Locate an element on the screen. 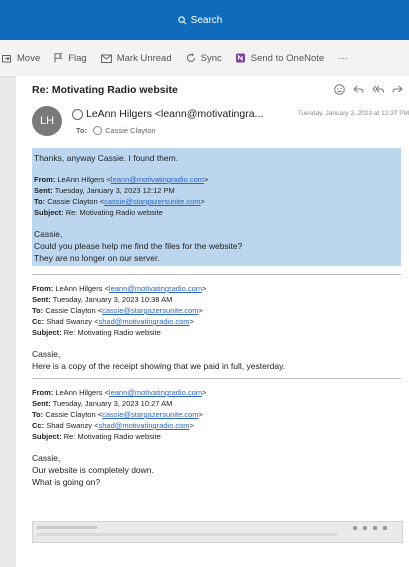 Image resolution: width=409 pixels, height=567 pixels. more-label: ··· is located at coordinates (343, 58).